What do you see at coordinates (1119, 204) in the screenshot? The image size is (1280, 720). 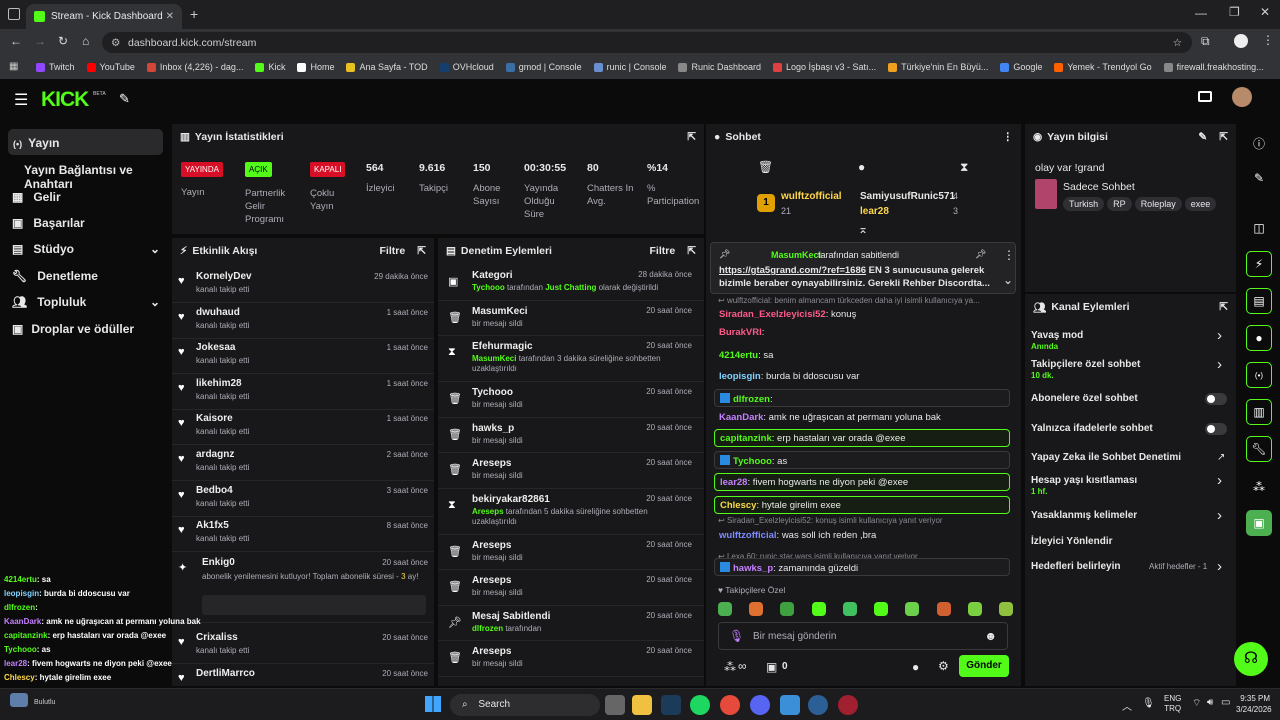 I see `tag: RP` at bounding box center [1119, 204].